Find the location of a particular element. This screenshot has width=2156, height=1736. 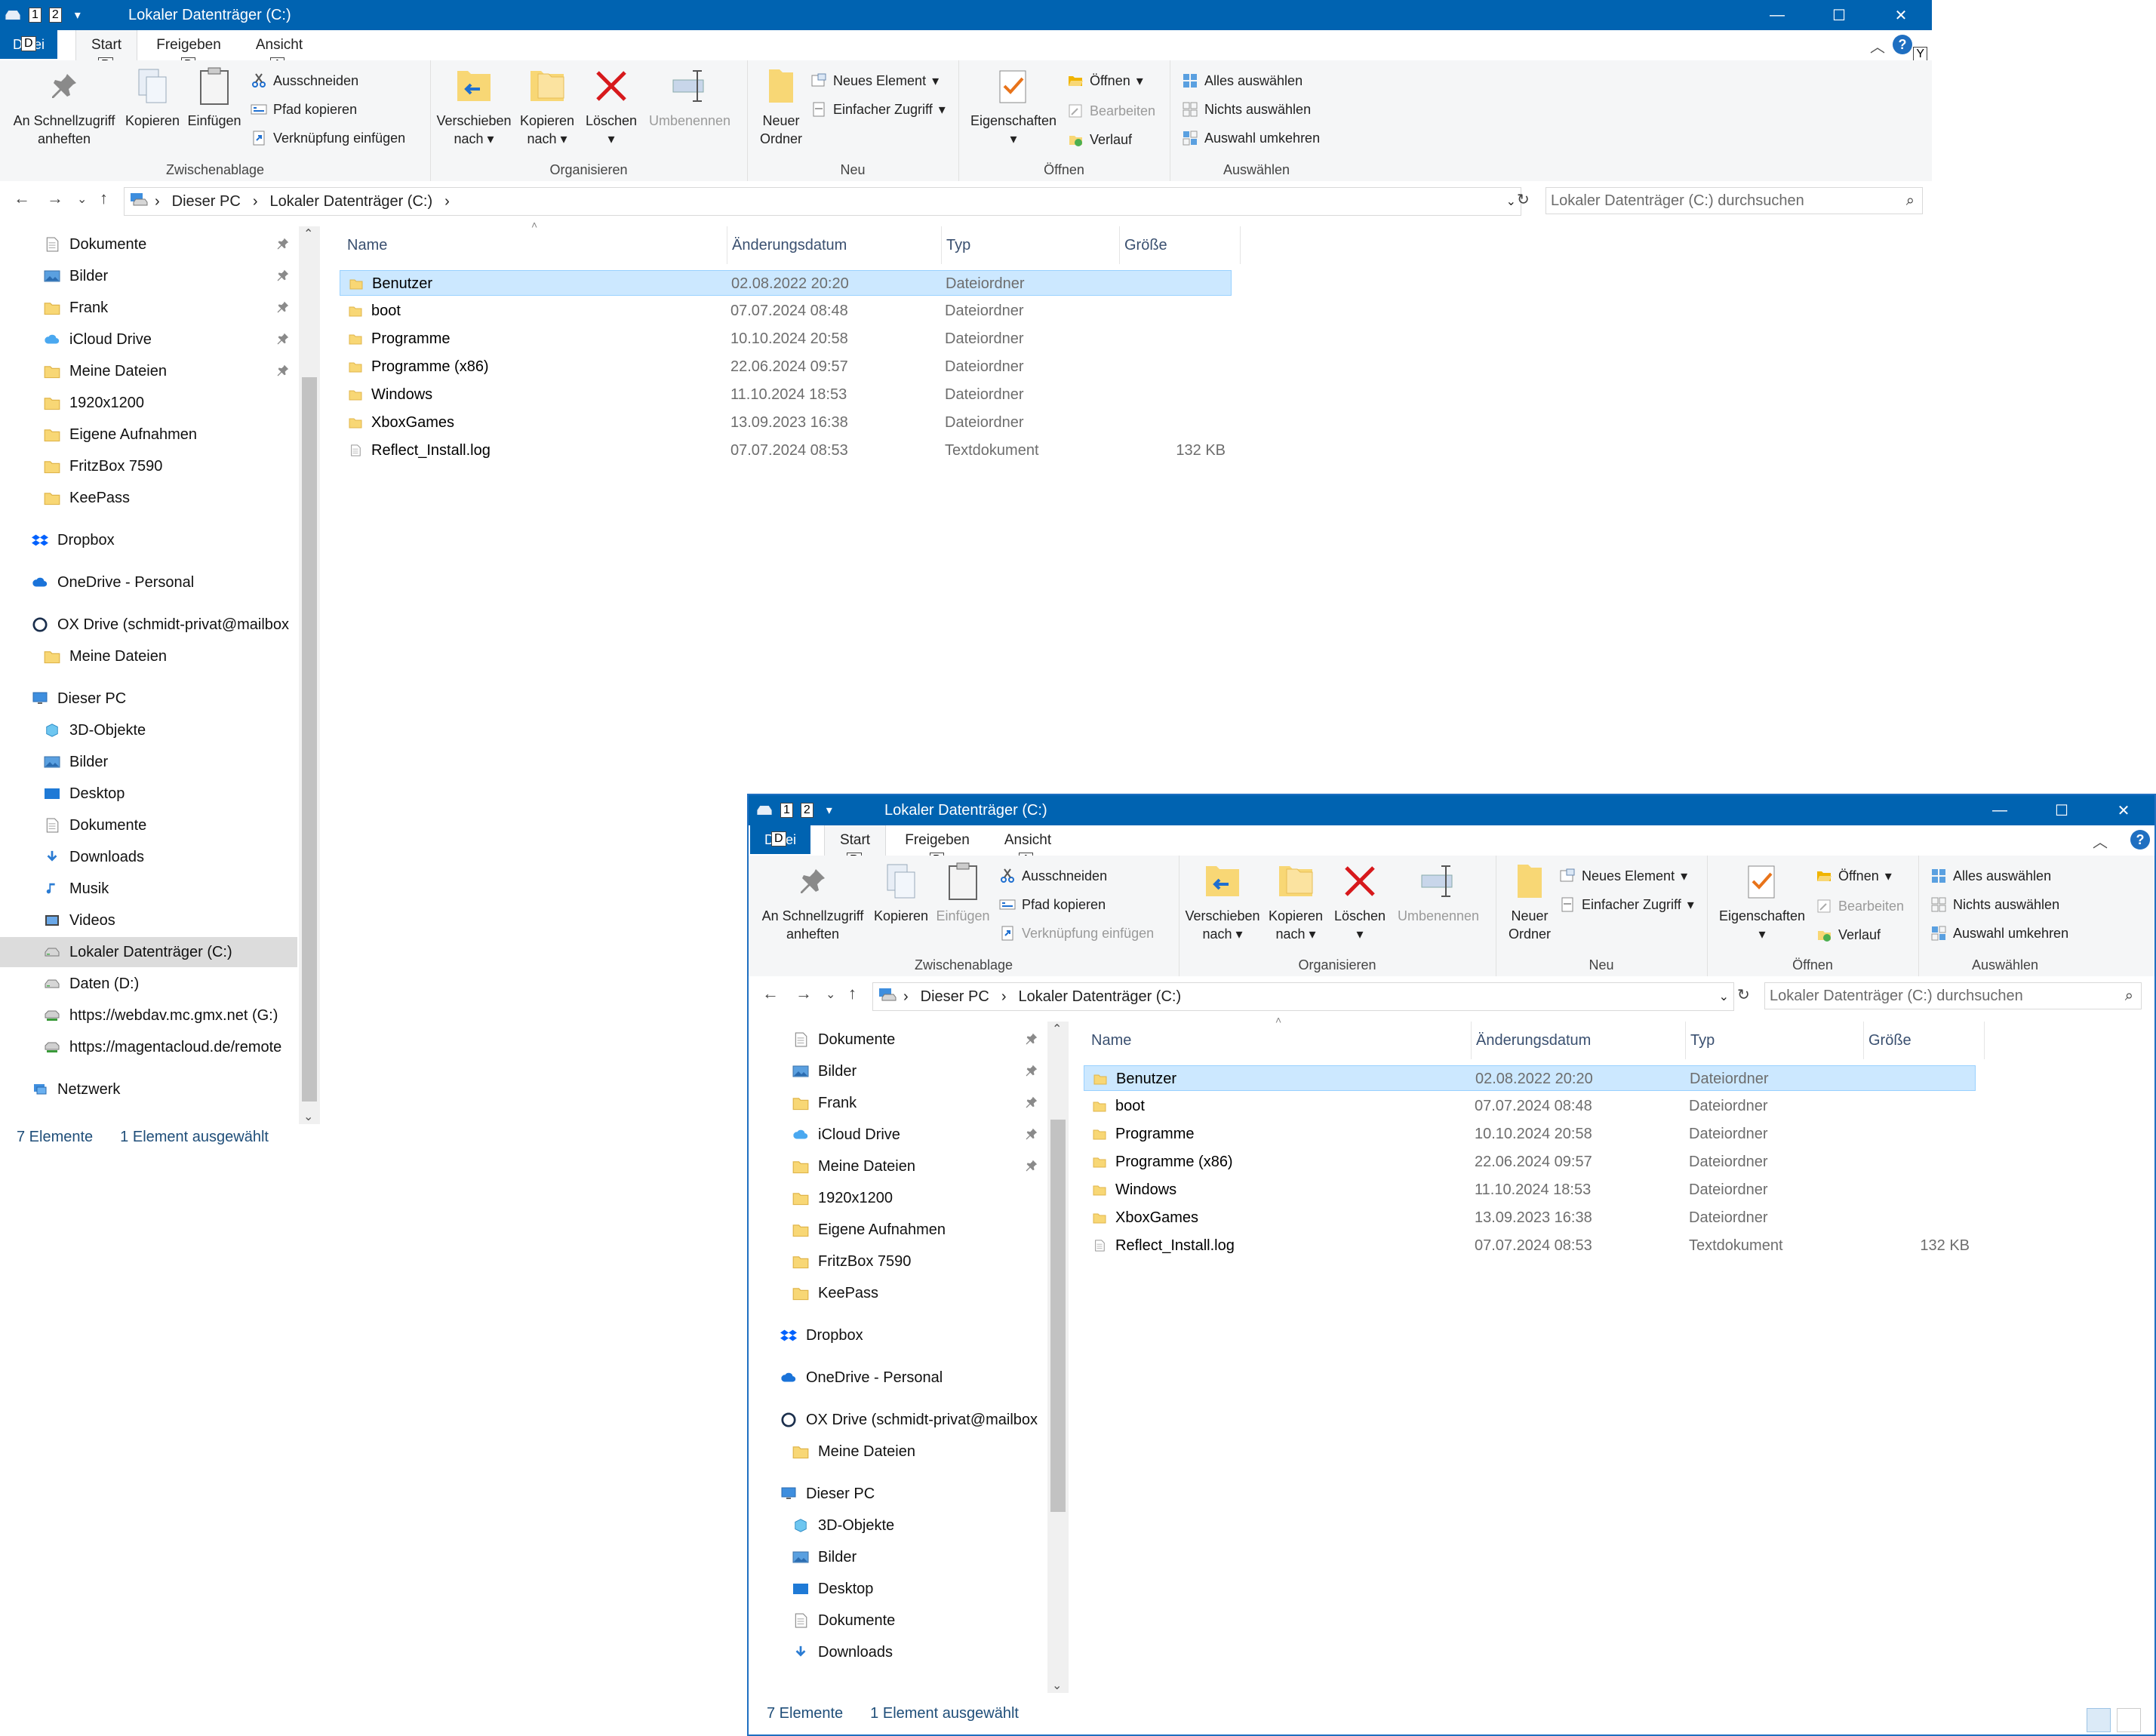

nav-quick-item: iCloud Drive is located at coordinates (98, 339).